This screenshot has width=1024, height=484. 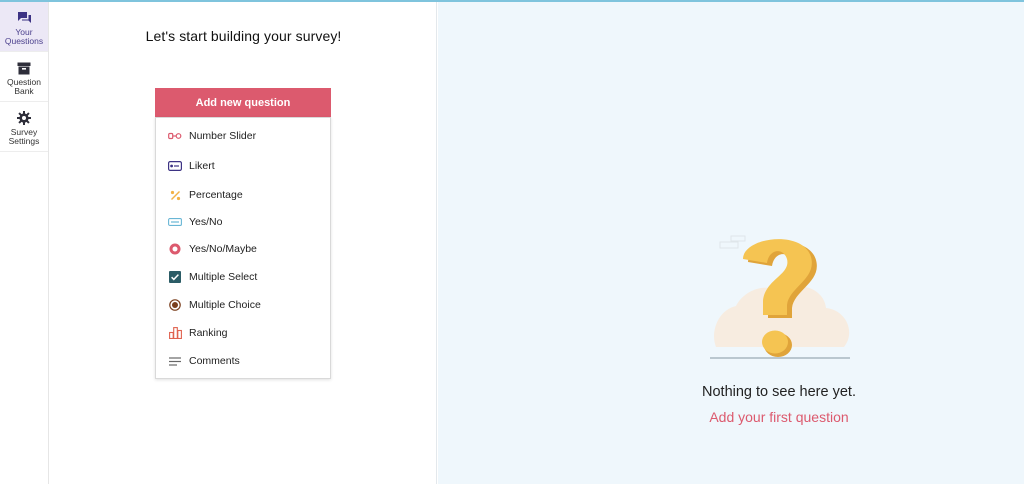 I want to click on menu-item-number-slider: Number Slider, so click(x=243, y=136).